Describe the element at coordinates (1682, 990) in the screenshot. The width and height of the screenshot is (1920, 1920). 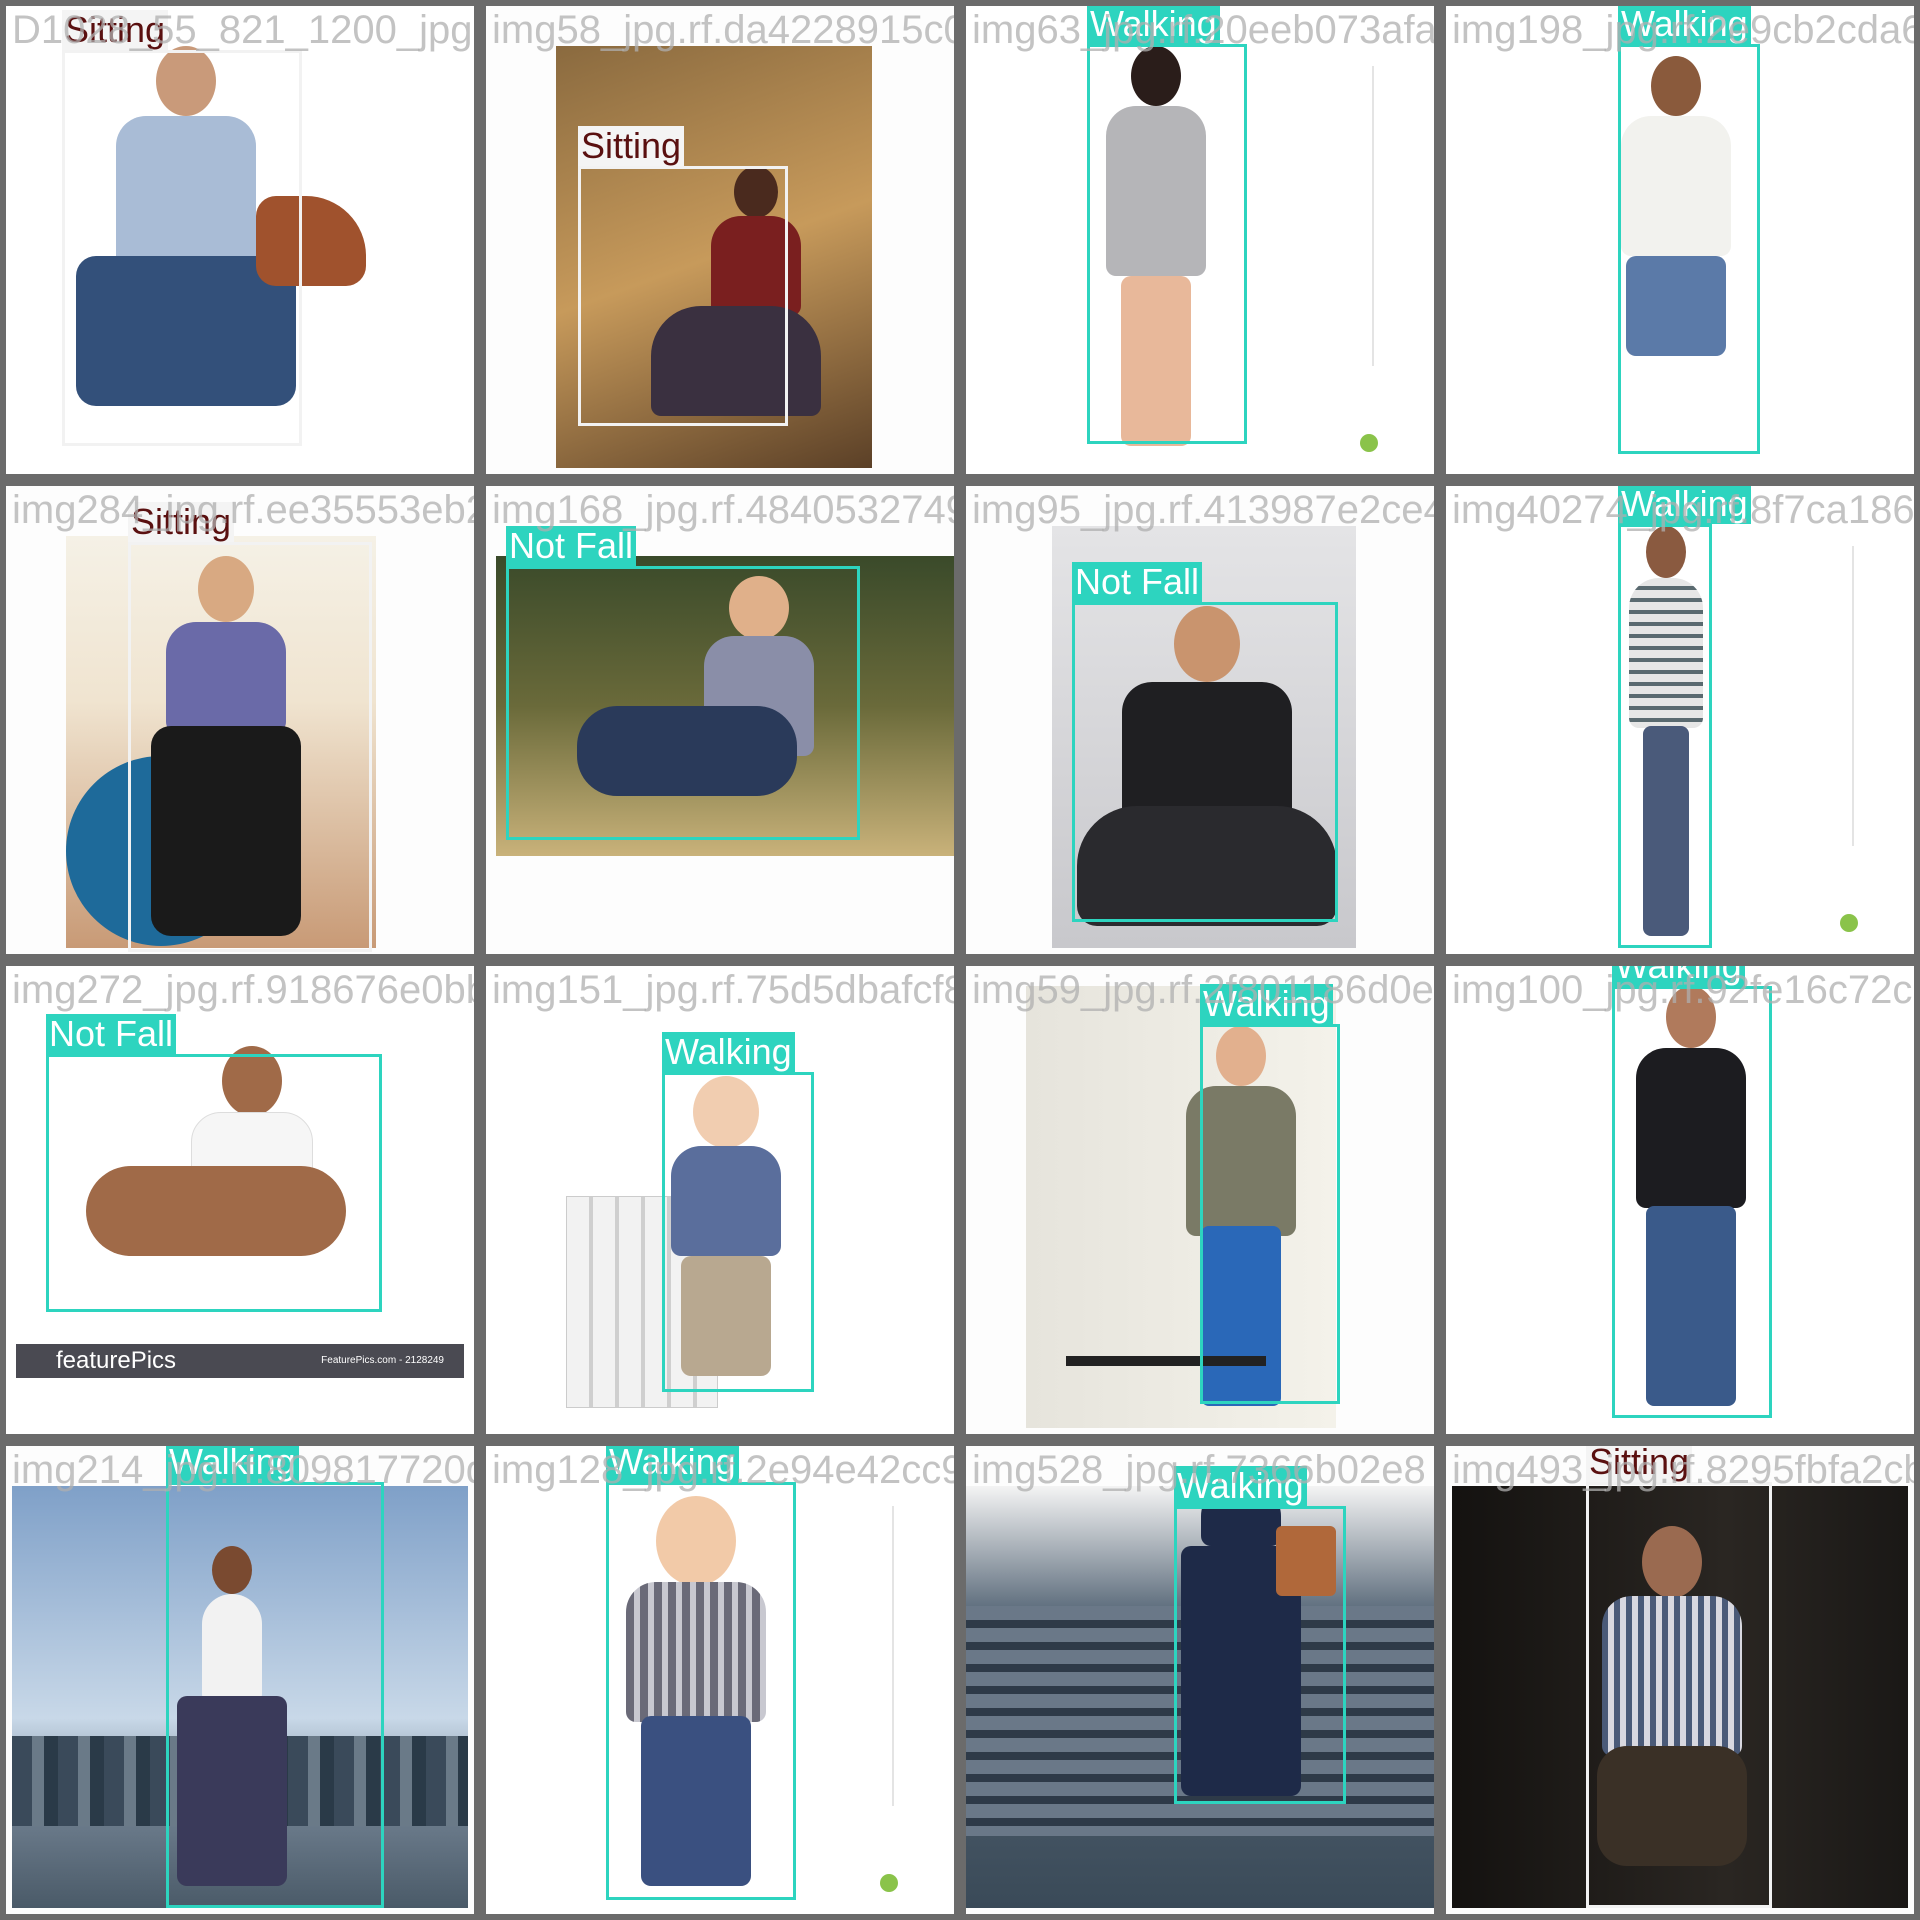
I see `filename-caption: img100_jpg.rf.92fe16c72c` at that location.